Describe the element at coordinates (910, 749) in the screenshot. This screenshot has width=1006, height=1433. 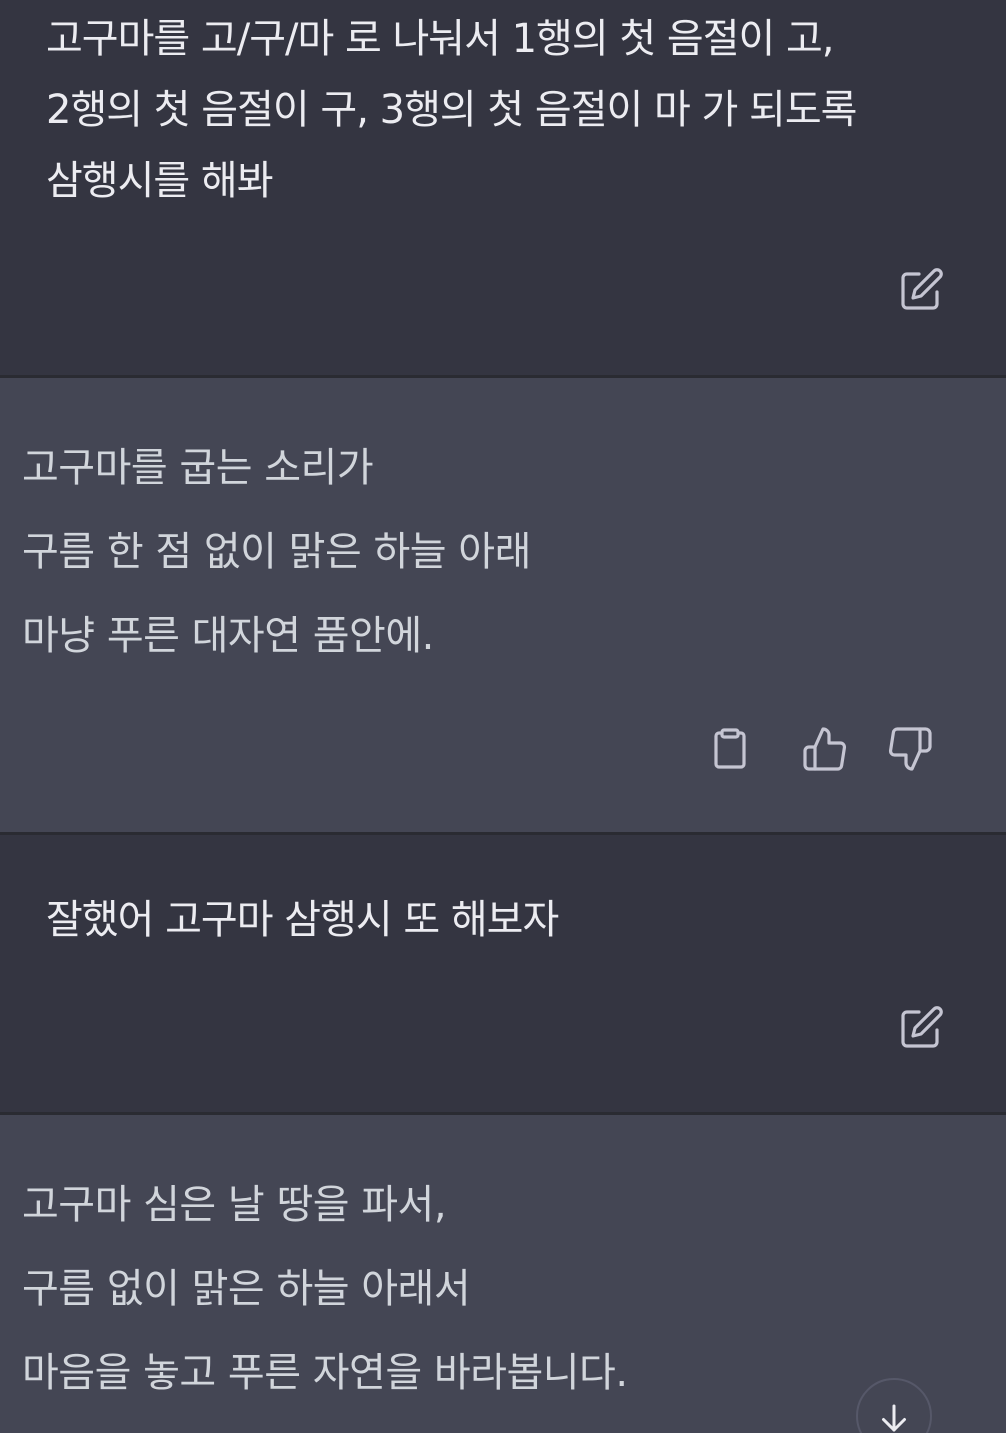
I see `thumbs-down-icon` at that location.